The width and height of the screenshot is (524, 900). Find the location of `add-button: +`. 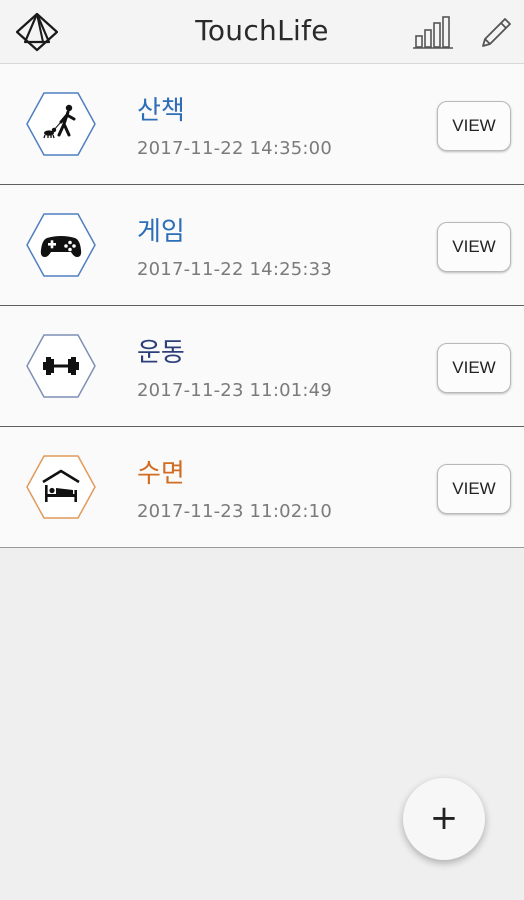

add-button: + is located at coordinates (444, 819).